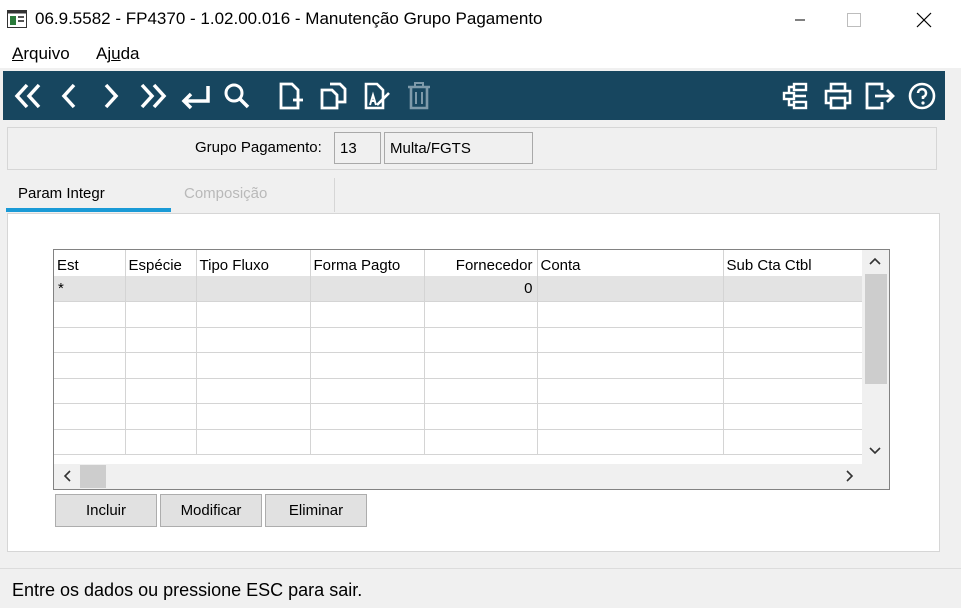 The image size is (961, 608). I want to click on column-header-conta: Conta, so click(630, 263).